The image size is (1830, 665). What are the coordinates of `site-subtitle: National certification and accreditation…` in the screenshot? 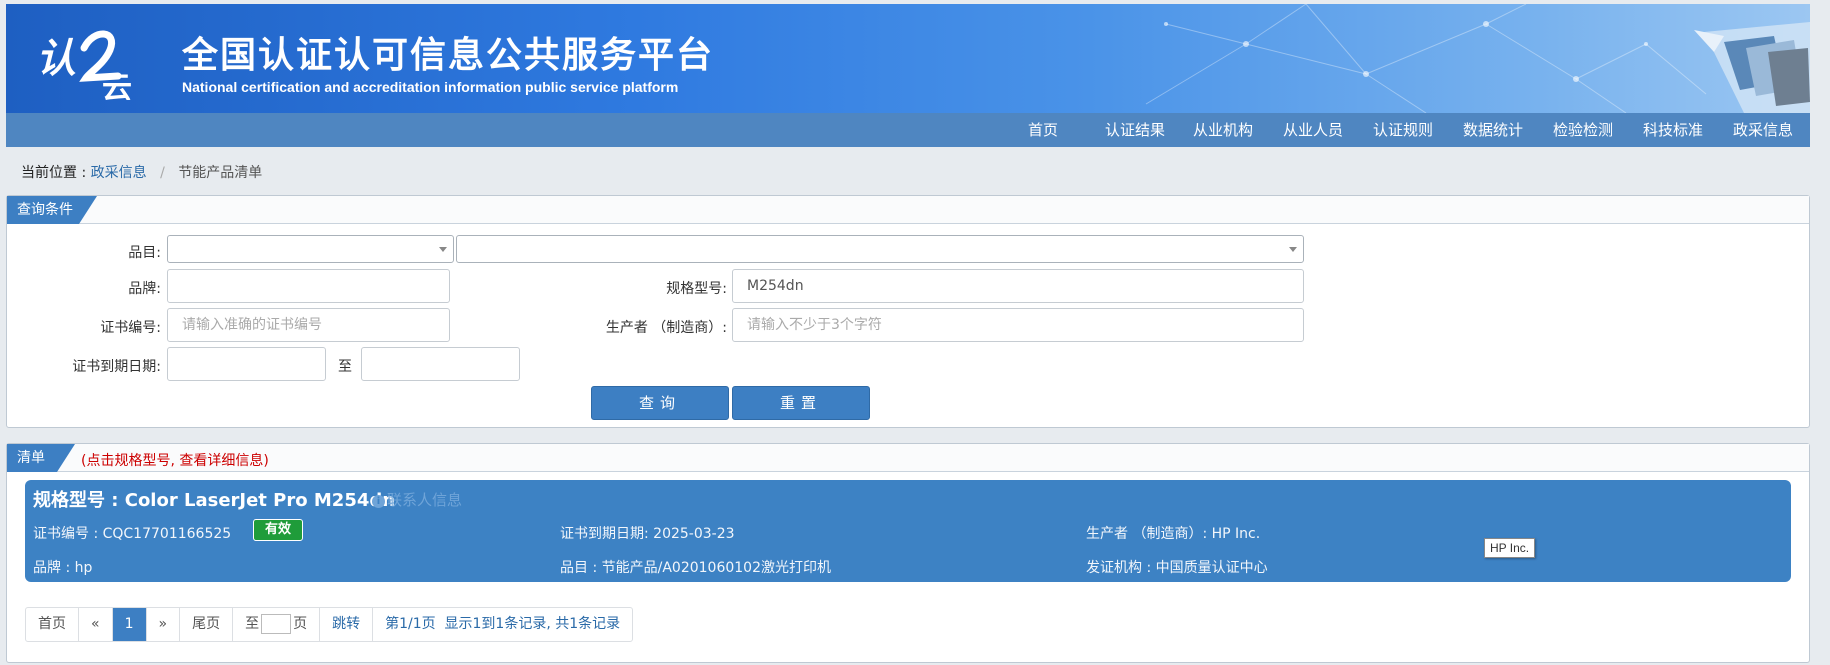 It's located at (430, 87).